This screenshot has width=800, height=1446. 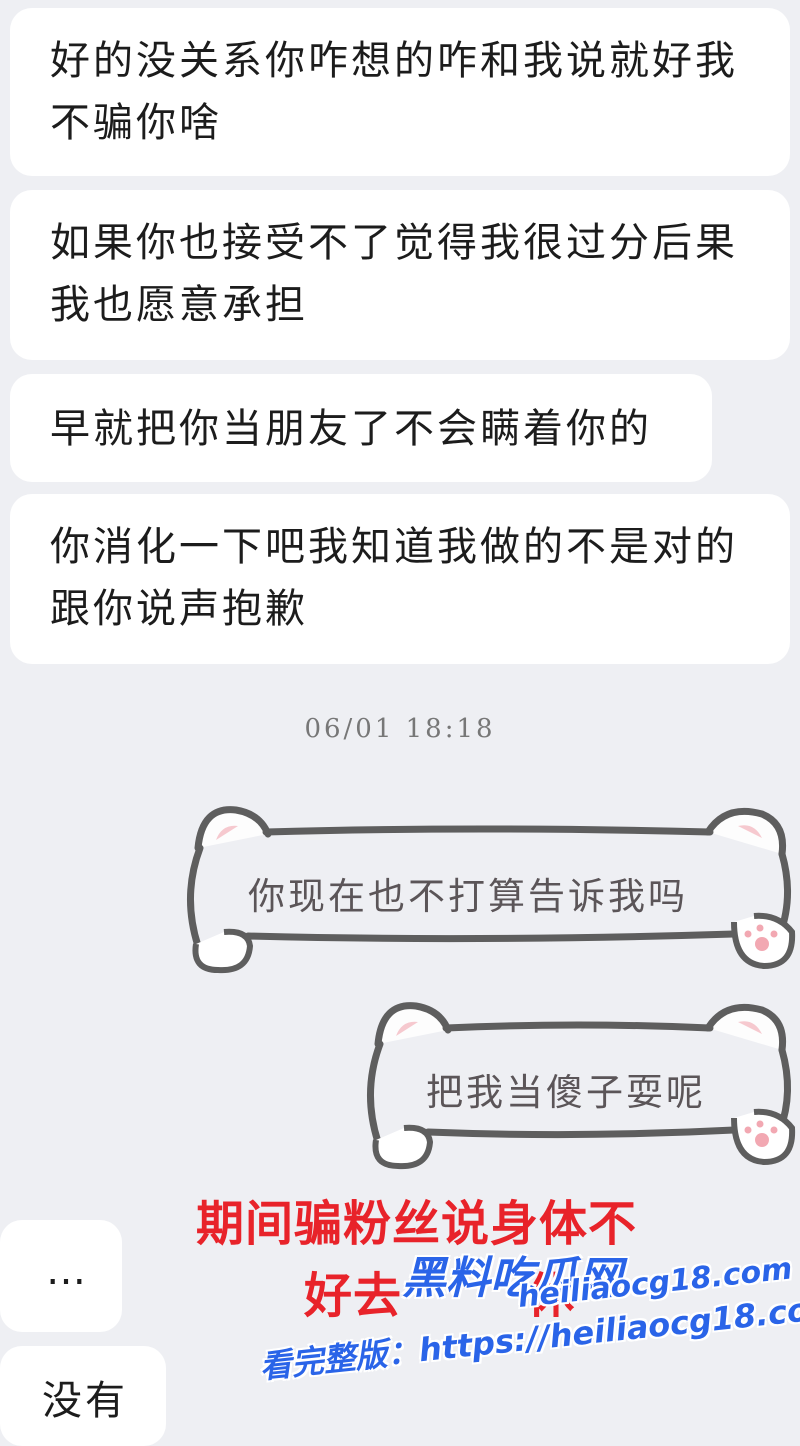 I want to click on message-bubble-outgoing: 把我当傻子耍呢, so click(x=579, y=1084).